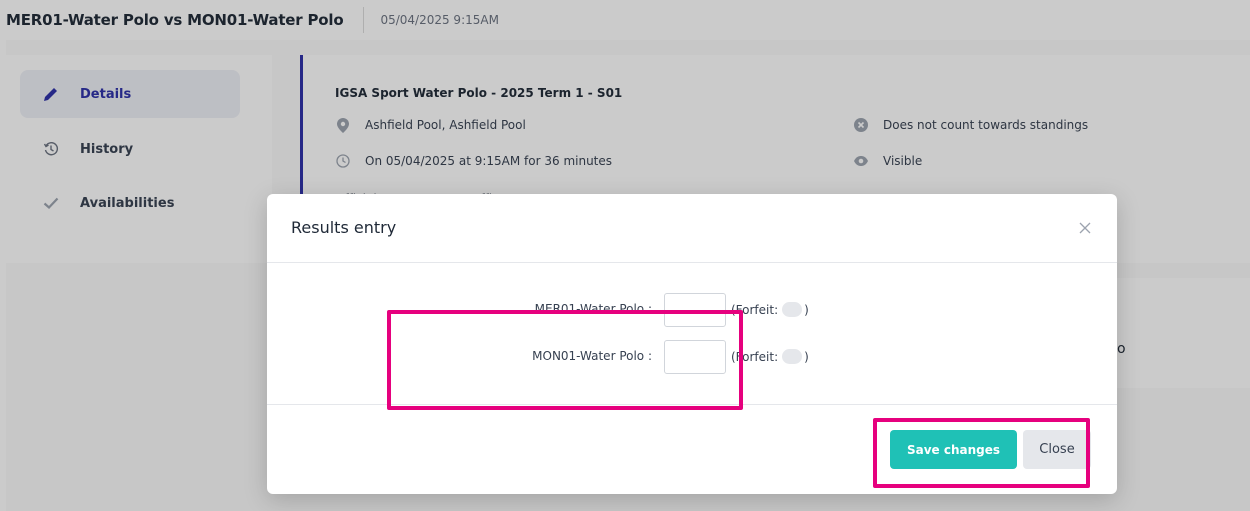 This screenshot has height=511, width=1250. Describe the element at coordinates (1085, 228) in the screenshot. I see `close-icon` at that location.